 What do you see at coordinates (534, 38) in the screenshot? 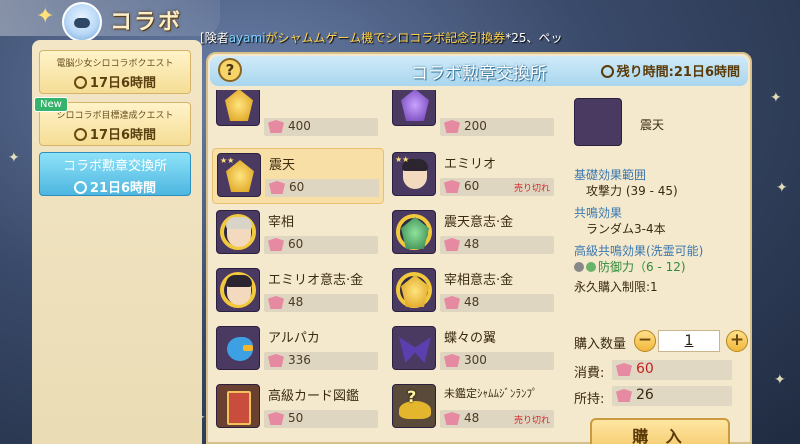
I see `ticker-tail: *25、ペッ` at bounding box center [534, 38].